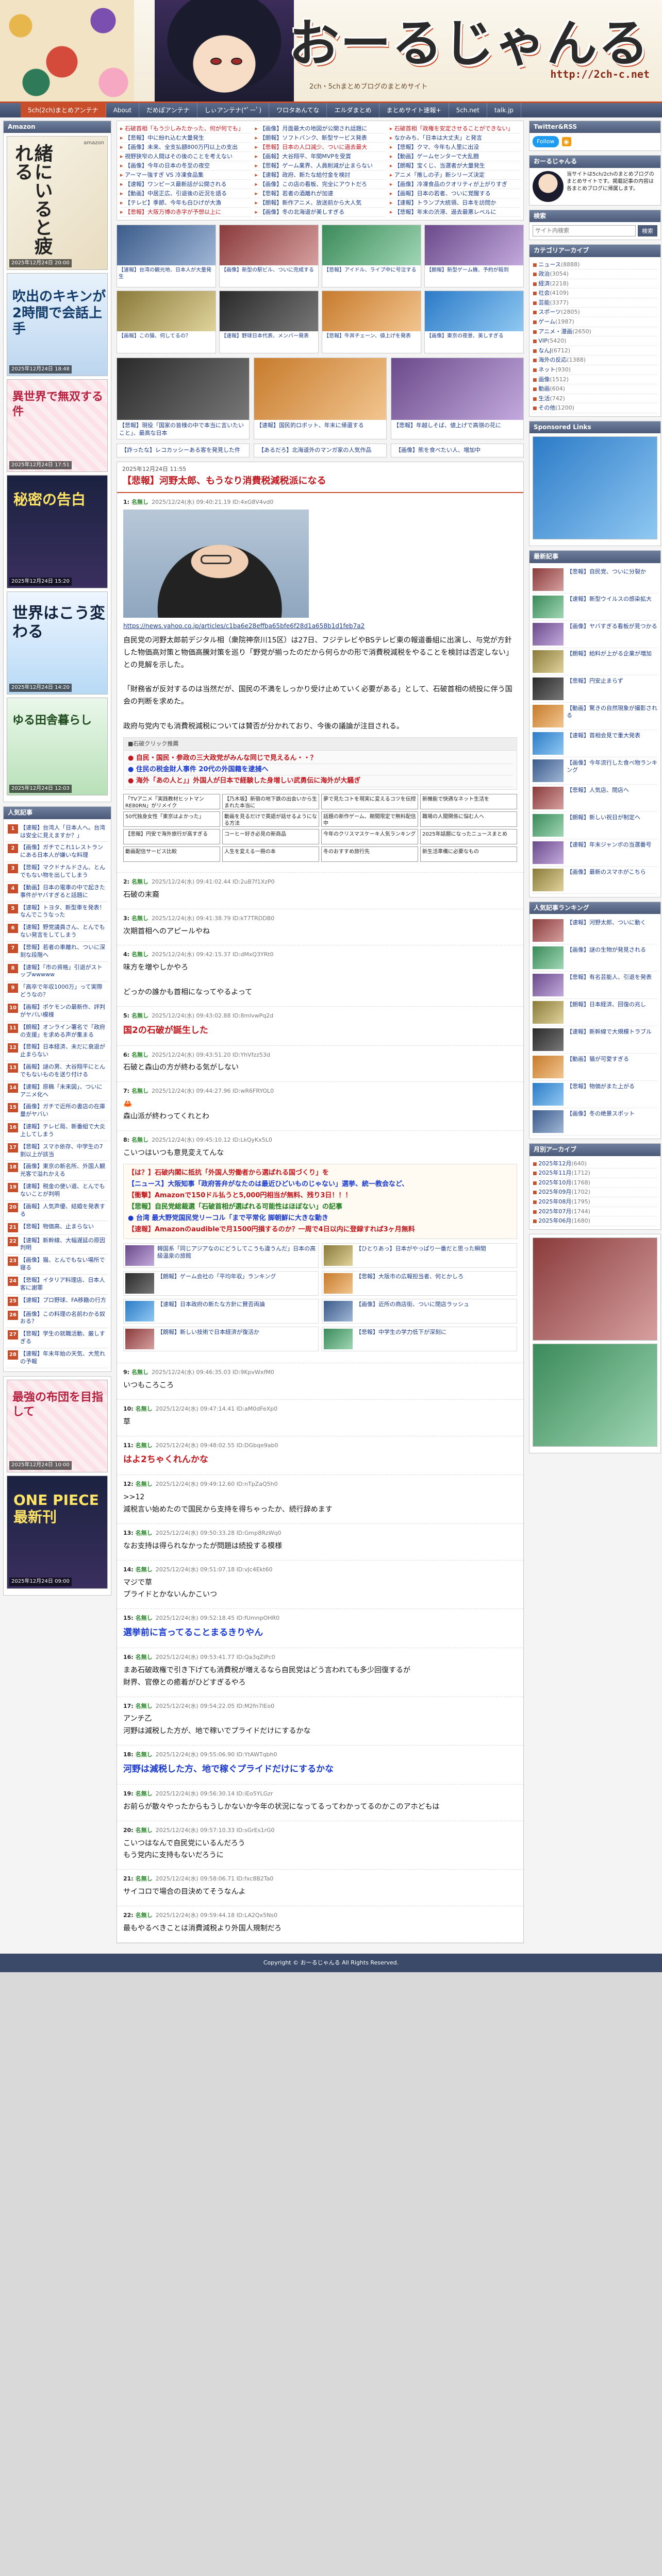  I want to click on headline-link: アーマー強すぎ VS 冷凍食品集, so click(164, 175).